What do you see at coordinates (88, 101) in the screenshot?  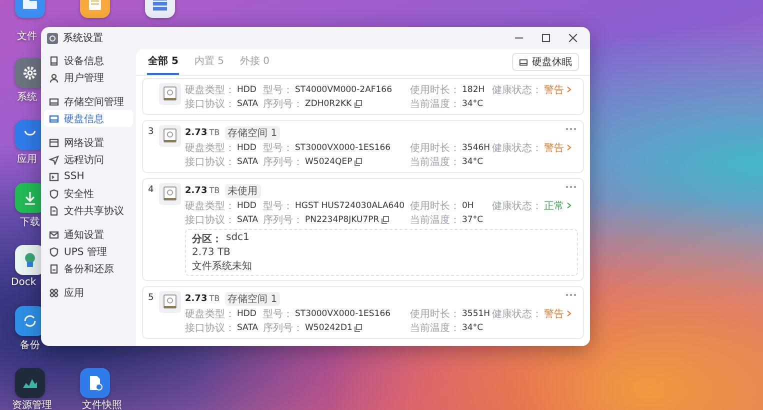 I see `sidebar-item: 存储空间管理` at bounding box center [88, 101].